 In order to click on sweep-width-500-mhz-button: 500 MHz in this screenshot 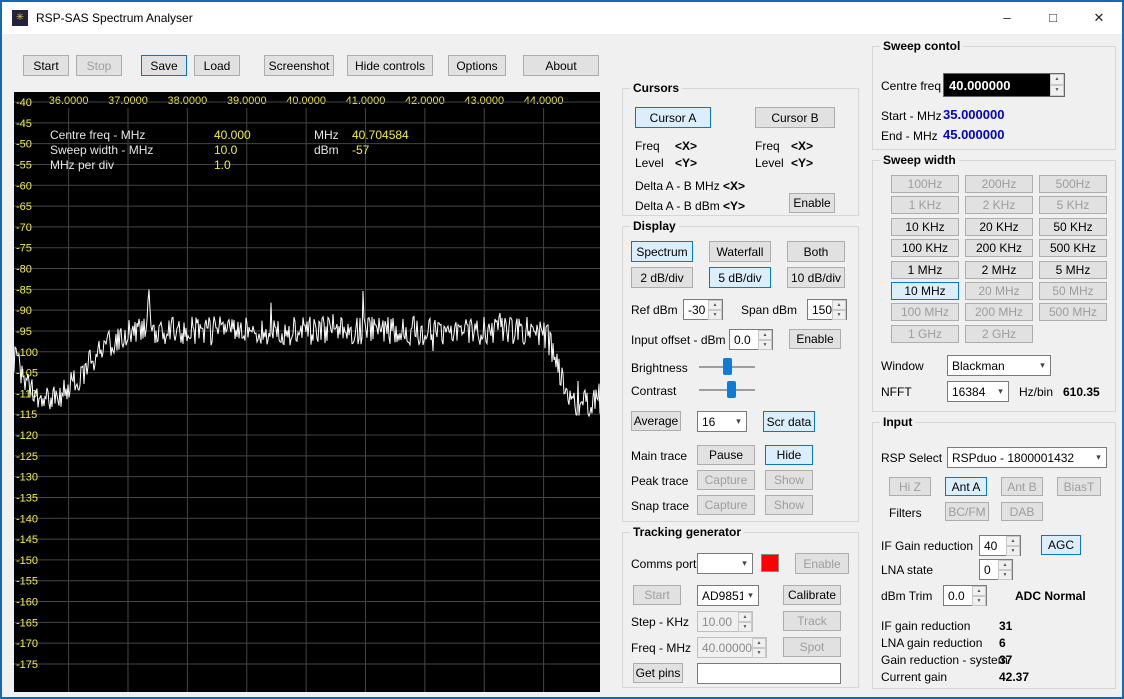, I will do `click(1073, 312)`.